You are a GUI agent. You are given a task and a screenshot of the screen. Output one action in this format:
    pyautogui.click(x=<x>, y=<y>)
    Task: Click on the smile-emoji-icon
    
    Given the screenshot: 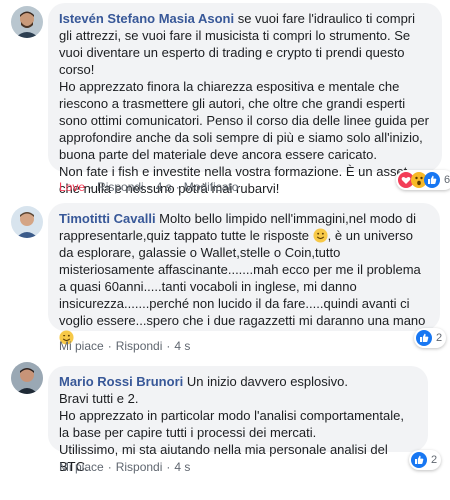 What is the action you would take?
    pyautogui.click(x=320, y=235)
    